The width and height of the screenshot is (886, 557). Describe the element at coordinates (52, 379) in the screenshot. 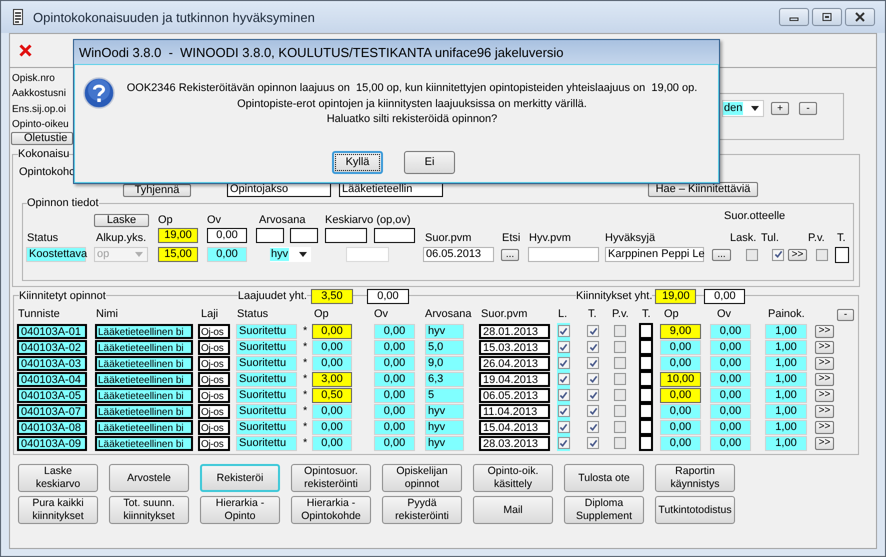

I see `table-cell: 040103A-04` at that location.